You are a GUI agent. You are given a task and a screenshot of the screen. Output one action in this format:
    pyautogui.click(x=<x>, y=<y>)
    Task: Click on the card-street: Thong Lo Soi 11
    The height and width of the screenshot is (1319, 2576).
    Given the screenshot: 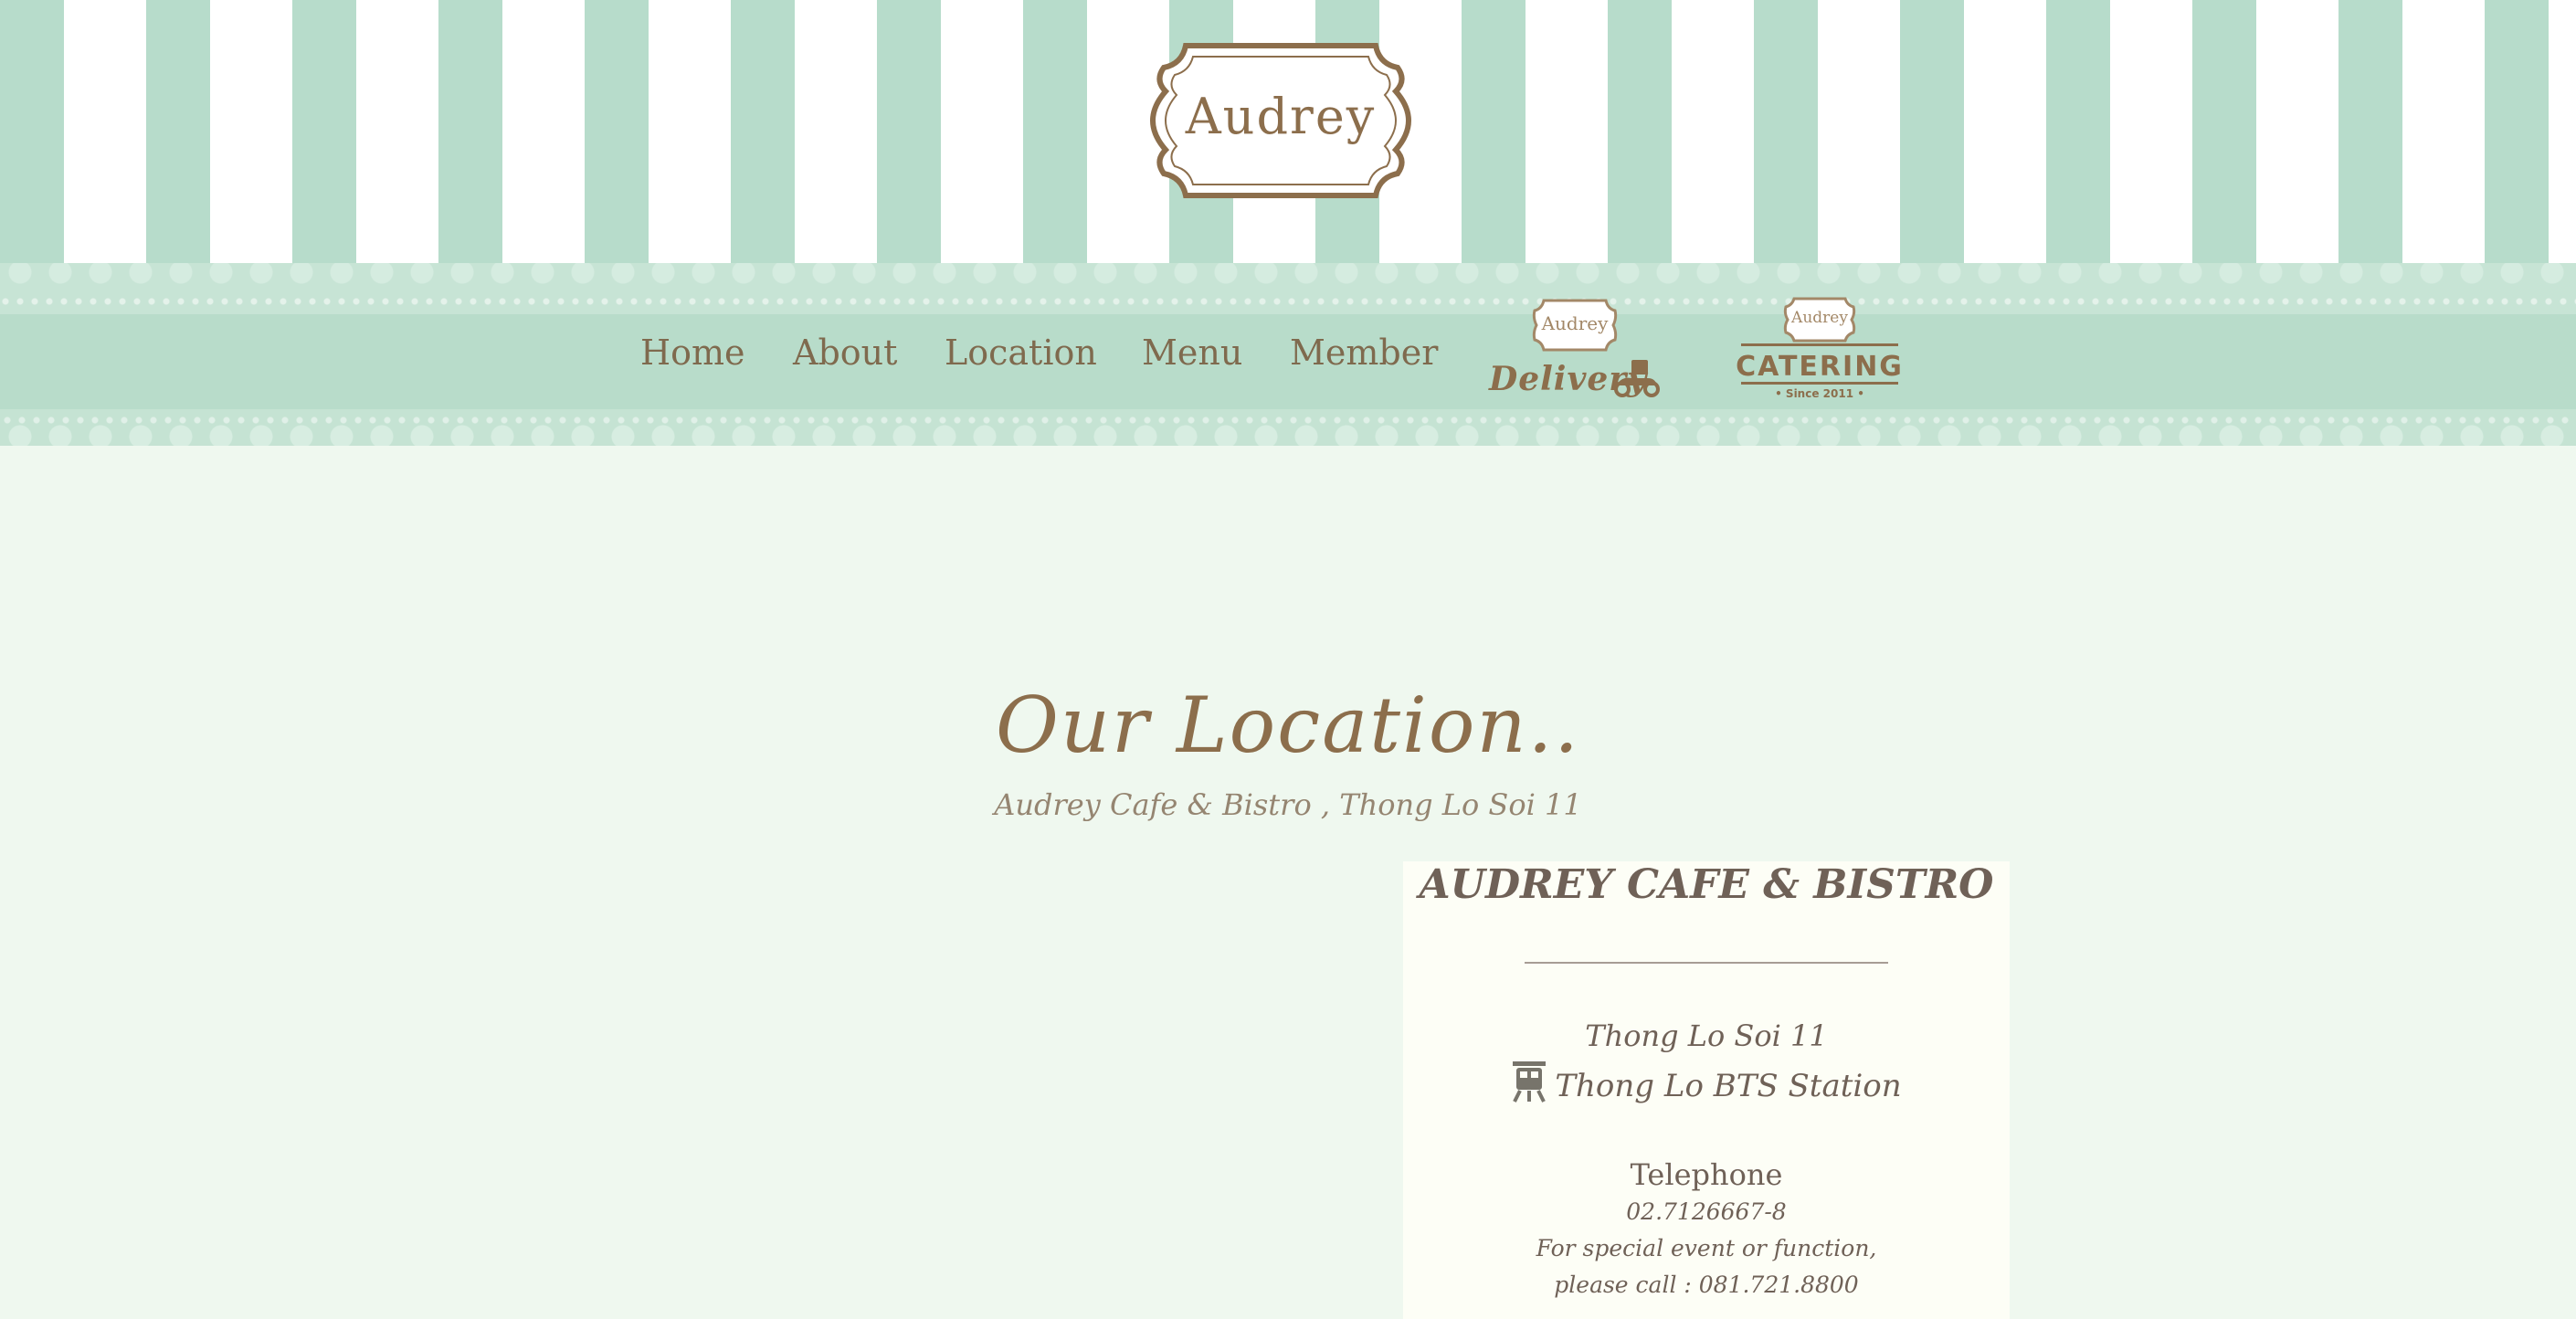 What is the action you would take?
    pyautogui.click(x=1706, y=1035)
    